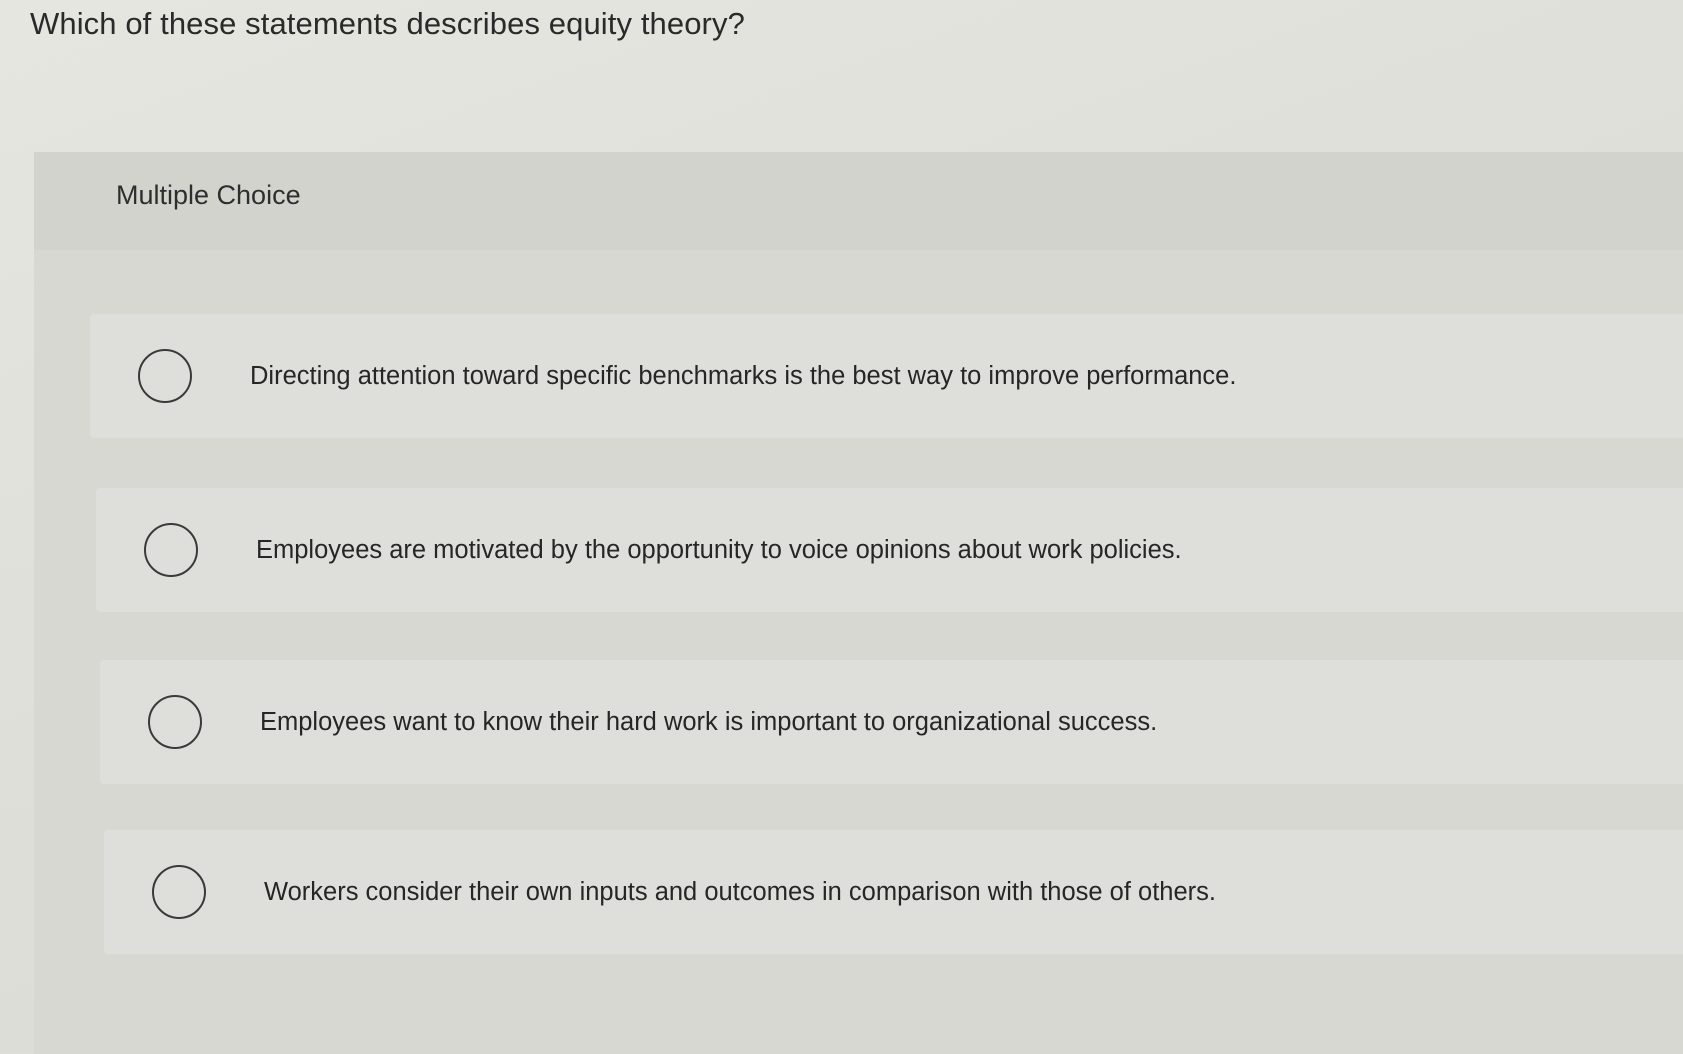 The height and width of the screenshot is (1054, 1683). What do you see at coordinates (208, 195) in the screenshot?
I see `question-type-label: Multiple Choice` at bounding box center [208, 195].